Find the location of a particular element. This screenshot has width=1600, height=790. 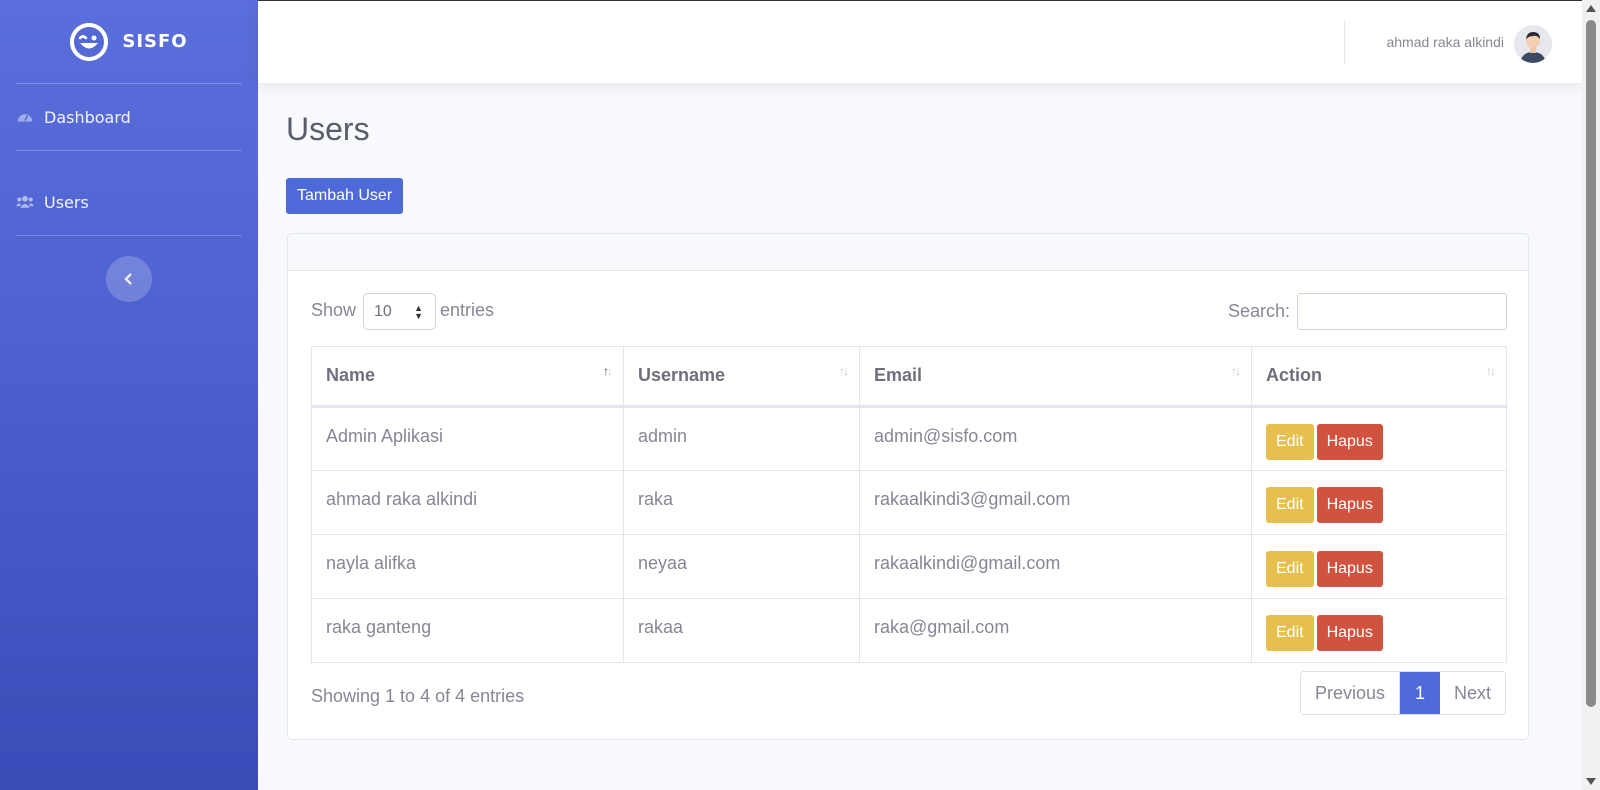

table-info: Showing 1 to 4 of 4 entries is located at coordinates (418, 696).